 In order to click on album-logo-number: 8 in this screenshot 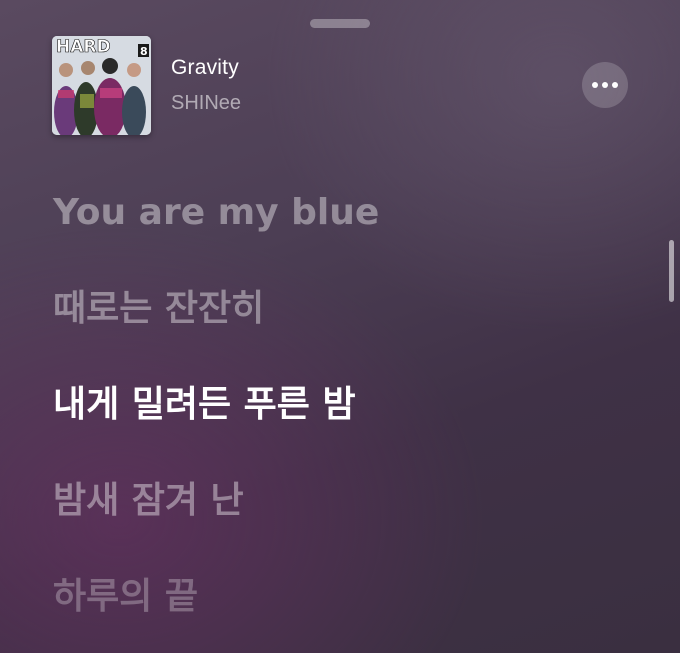, I will do `click(144, 51)`.